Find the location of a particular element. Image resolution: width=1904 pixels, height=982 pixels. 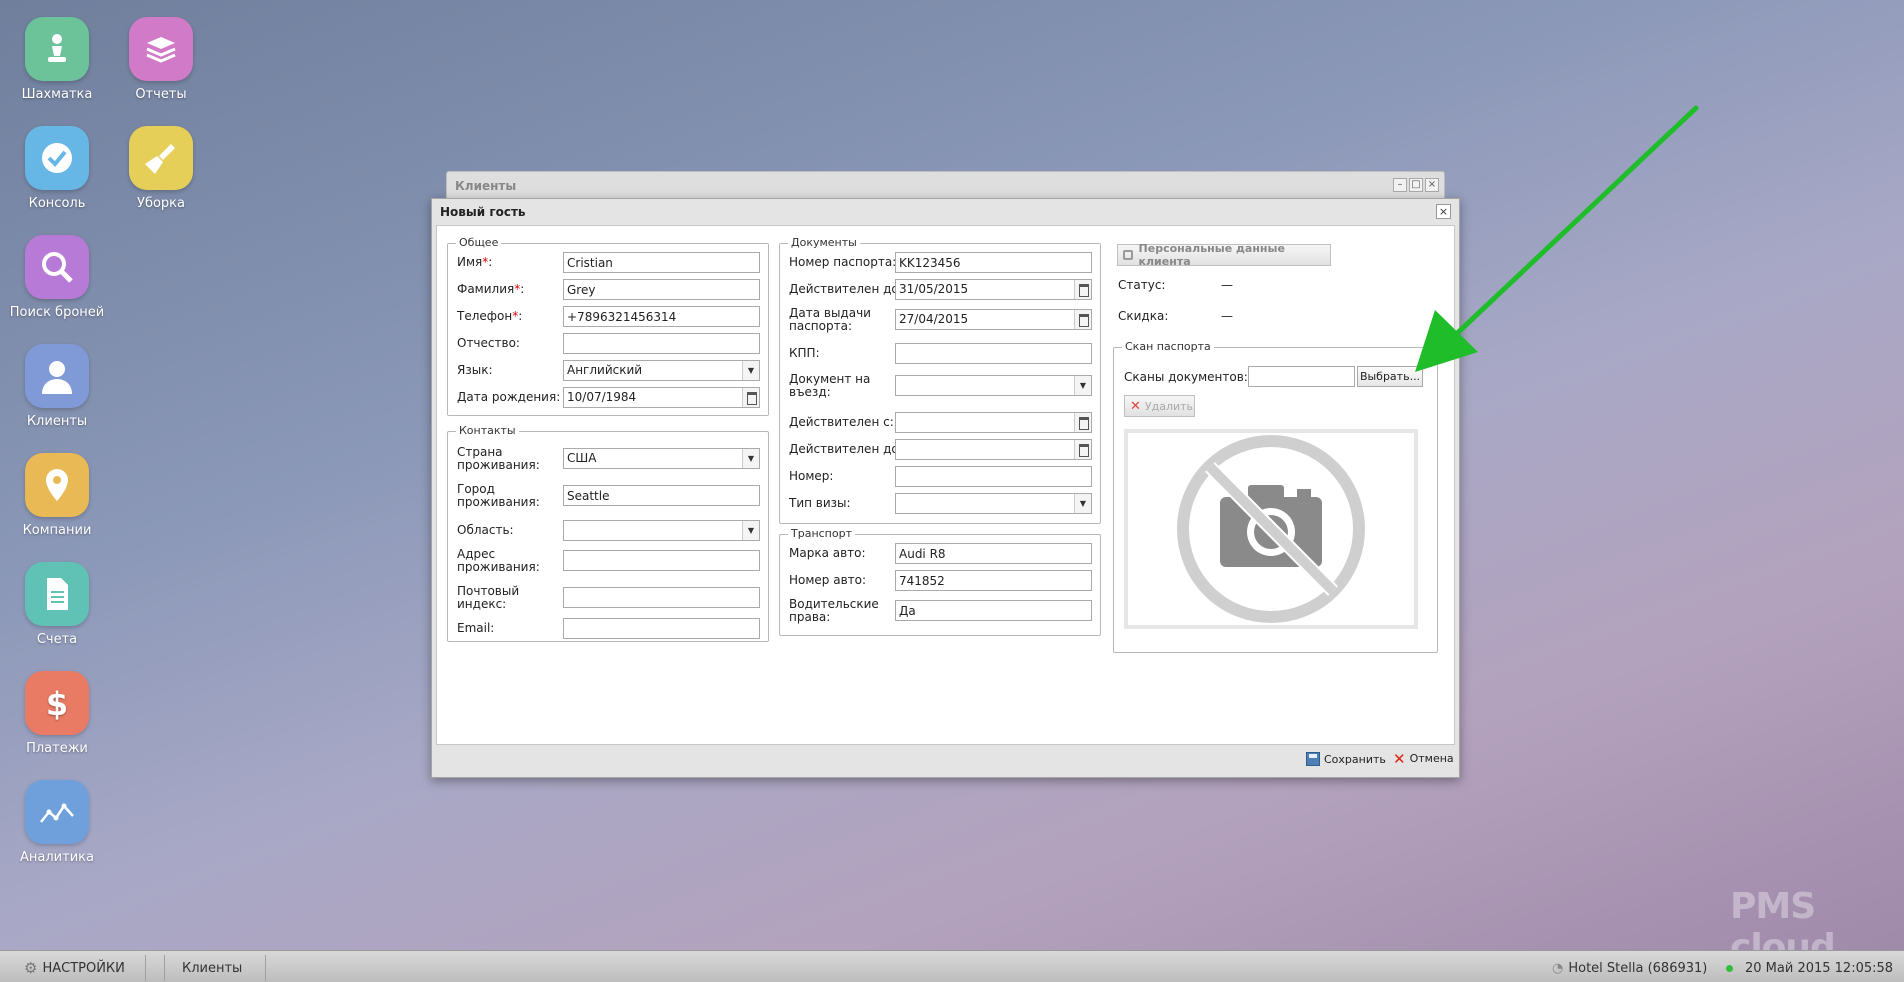

desktop-icon-analytics: Аналитика is located at coordinates (57, 822).